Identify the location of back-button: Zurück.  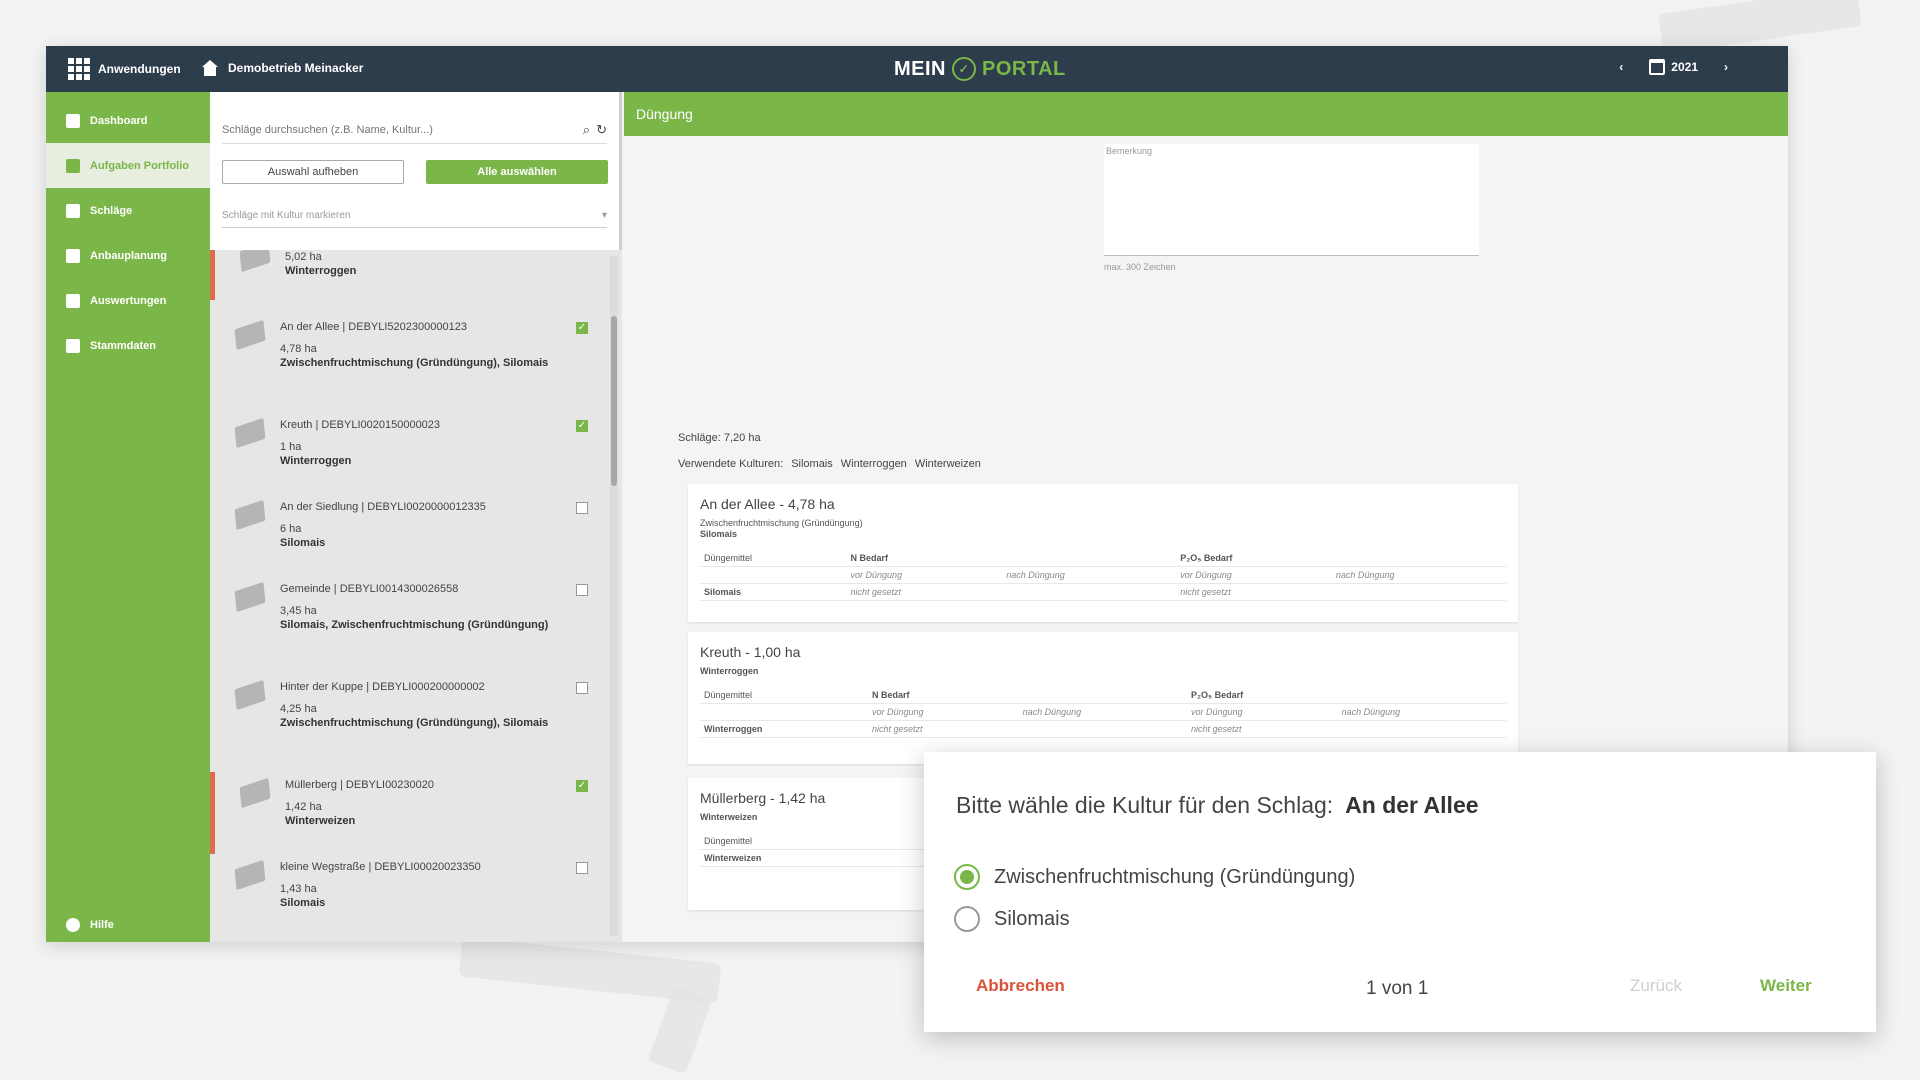
(1656, 986).